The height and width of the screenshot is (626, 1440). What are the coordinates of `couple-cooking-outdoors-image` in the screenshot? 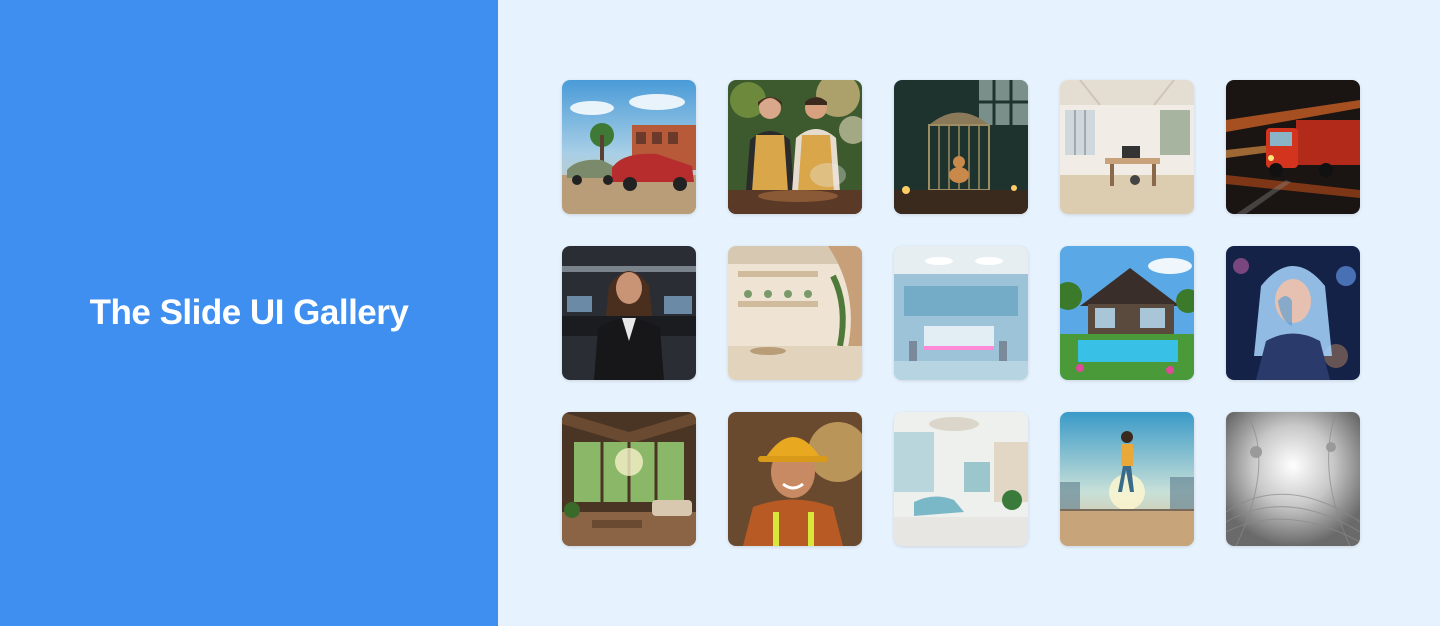 It's located at (795, 147).